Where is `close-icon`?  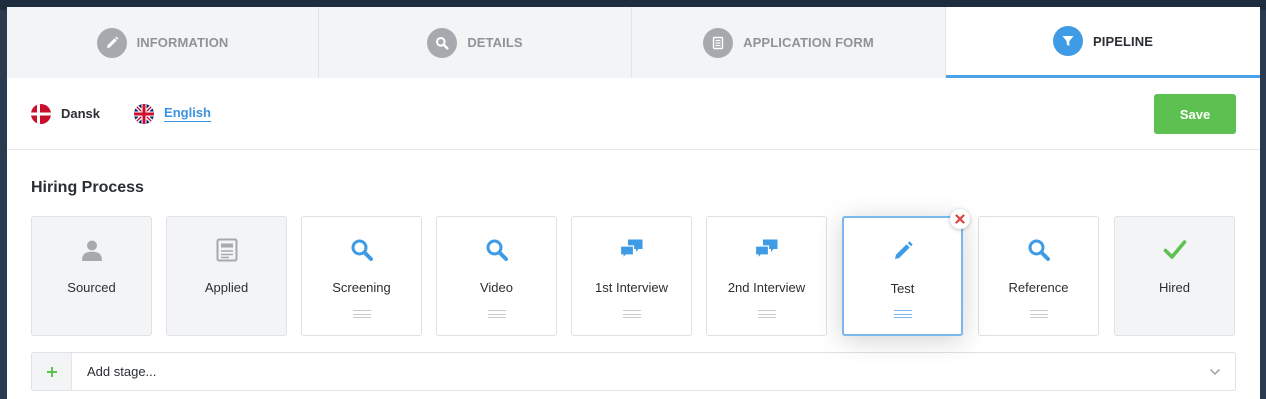
close-icon is located at coordinates (960, 219).